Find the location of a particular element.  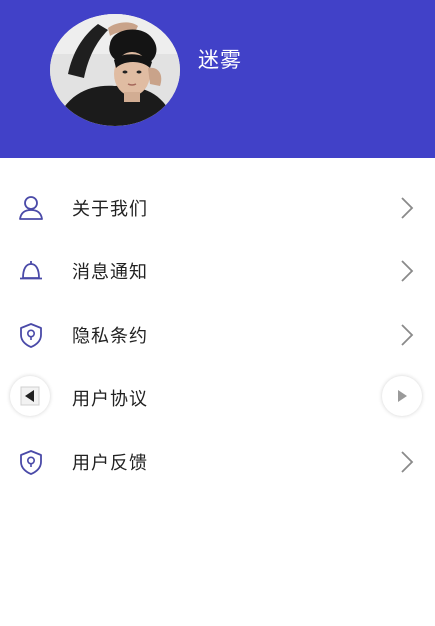

avatar is located at coordinates (115, 70).